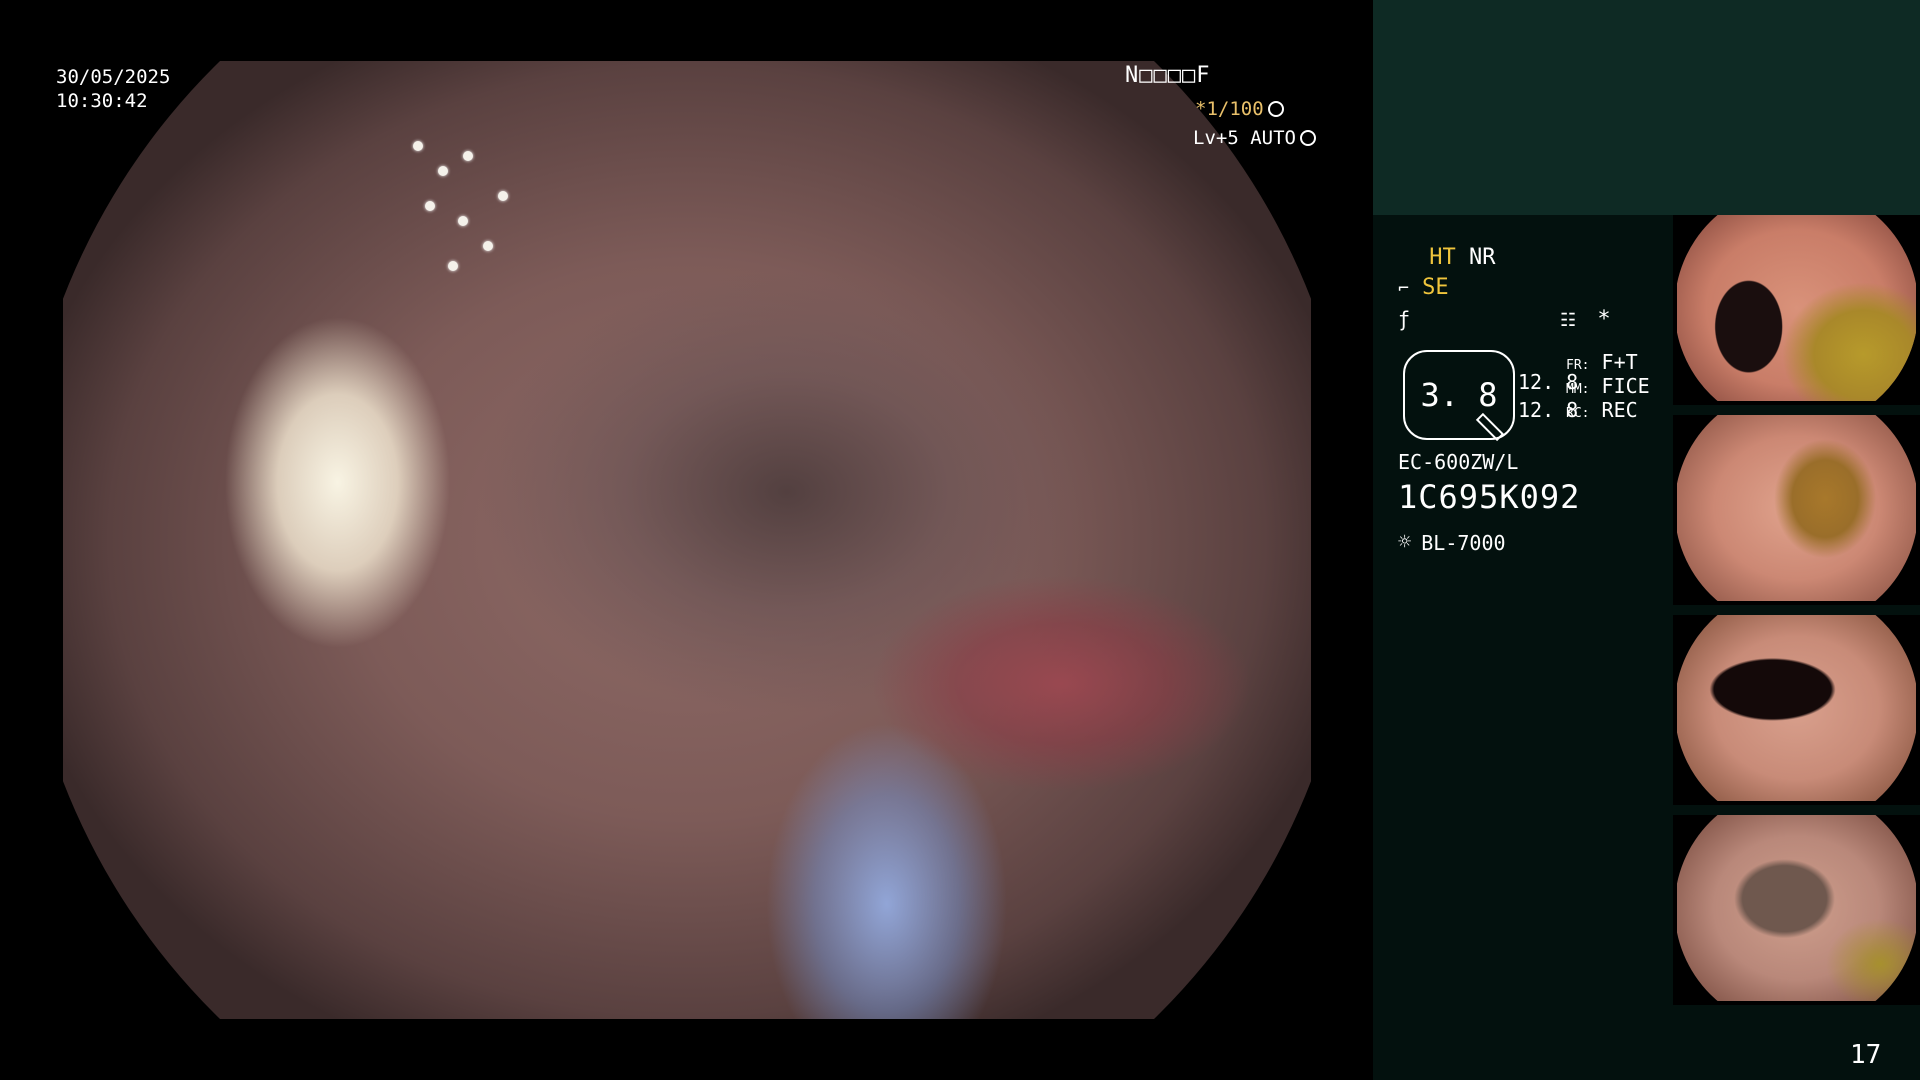 The width and height of the screenshot is (1920, 1080). Describe the element at coordinates (1168, 75) in the screenshot. I see `scope-id-text: N□□□□F` at that location.